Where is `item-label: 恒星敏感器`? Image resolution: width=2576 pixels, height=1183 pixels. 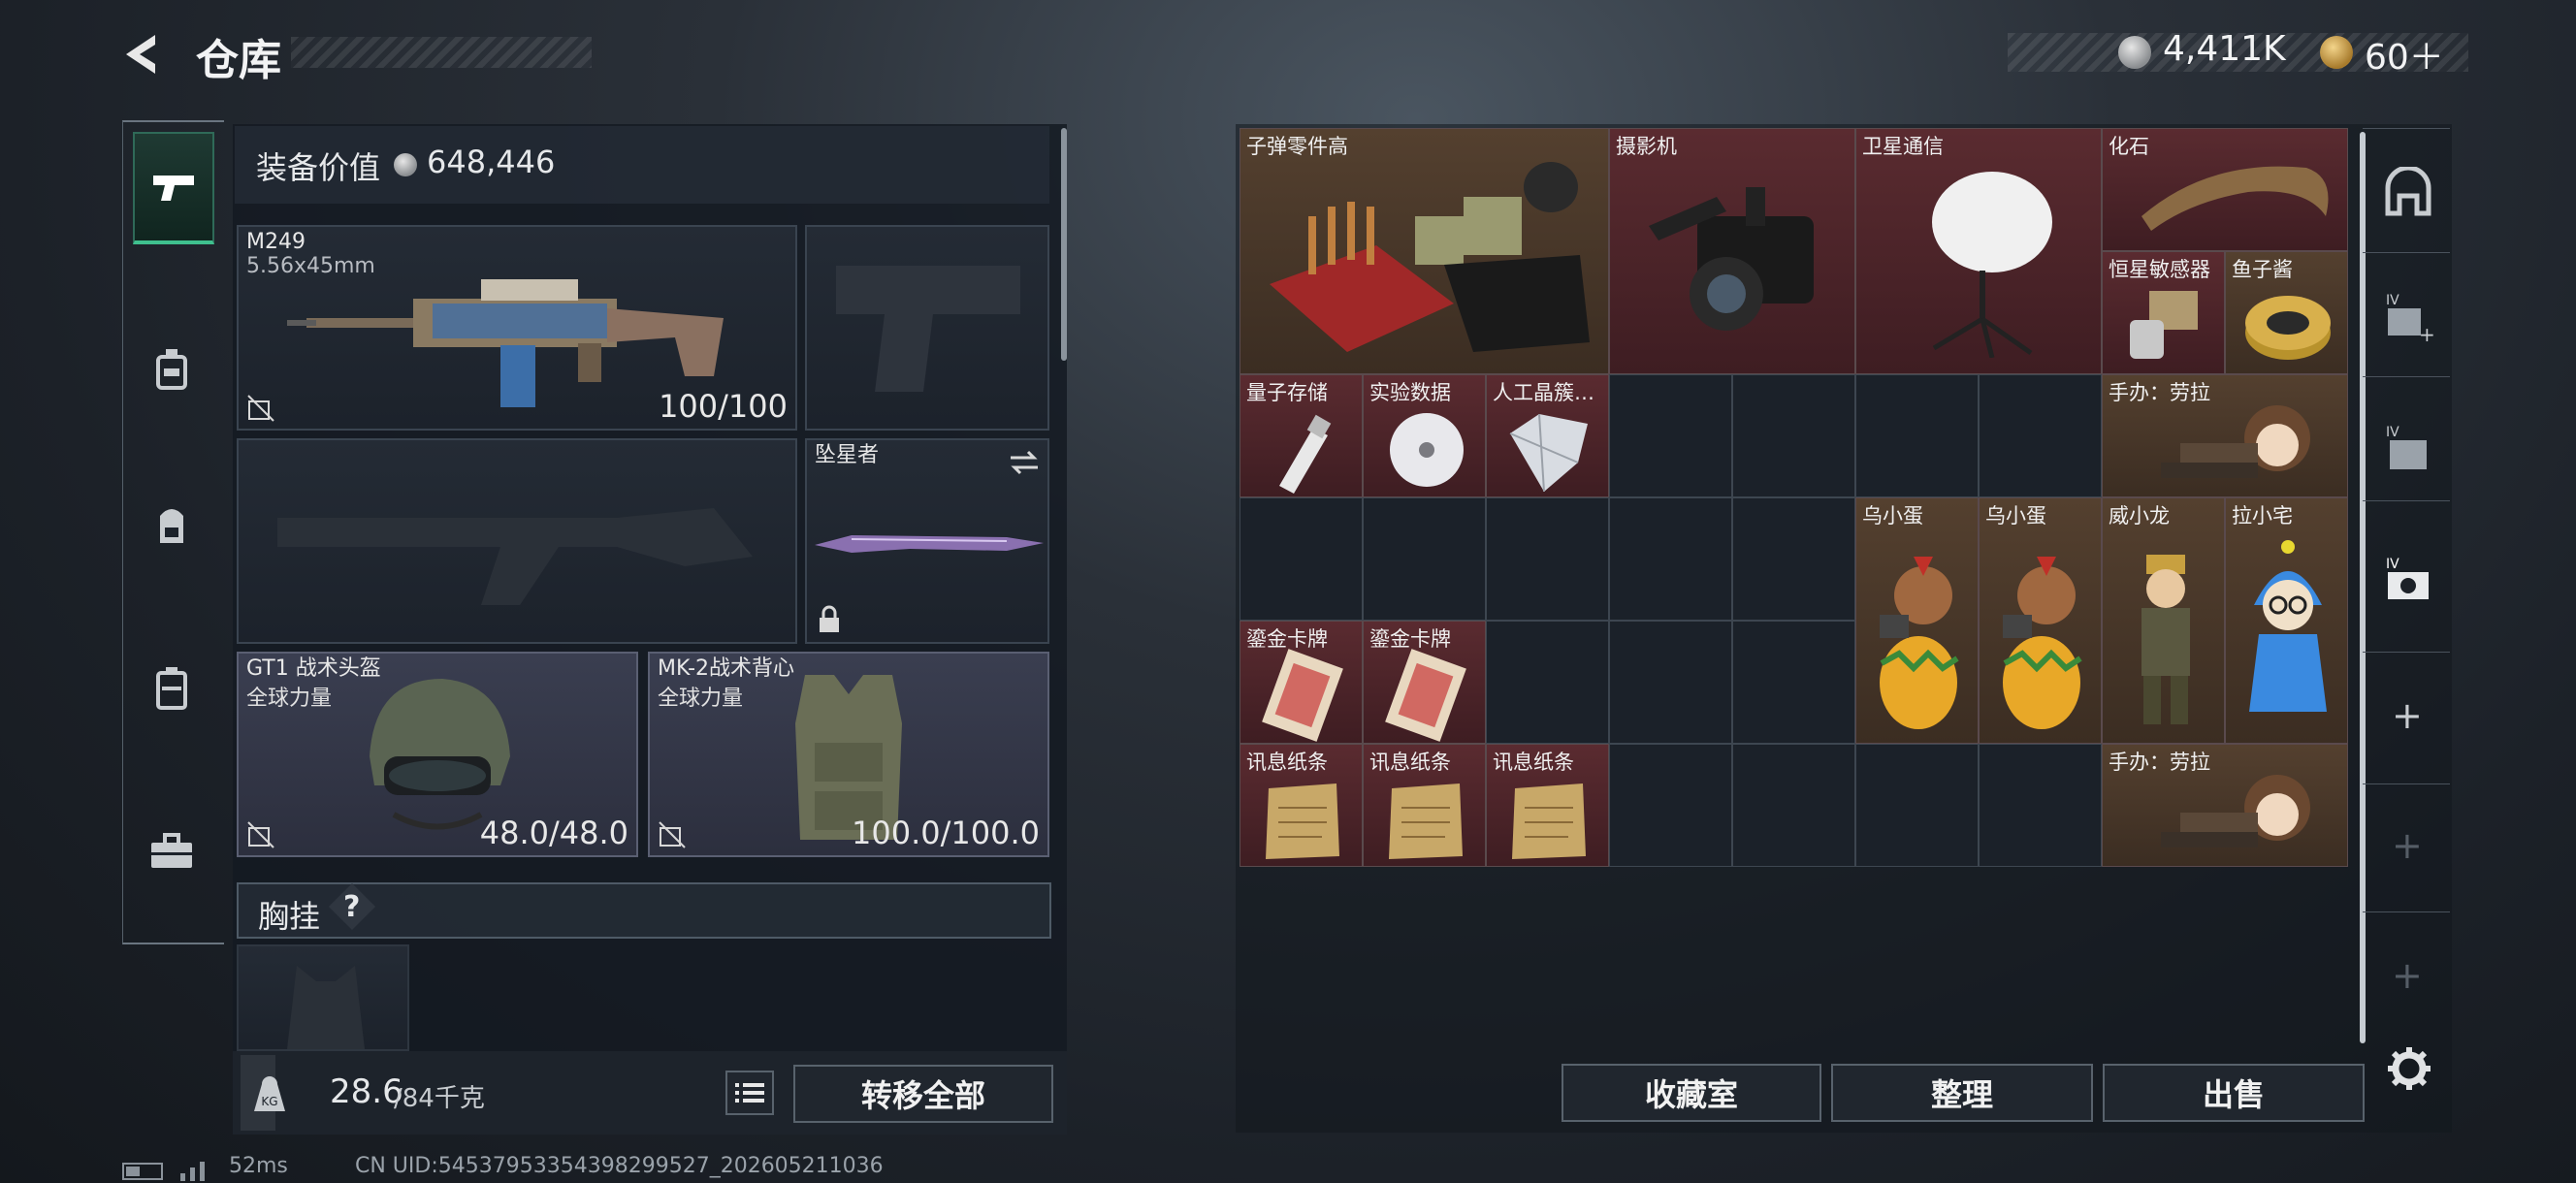
item-label: 恒星敏感器 is located at coordinates (2159, 269).